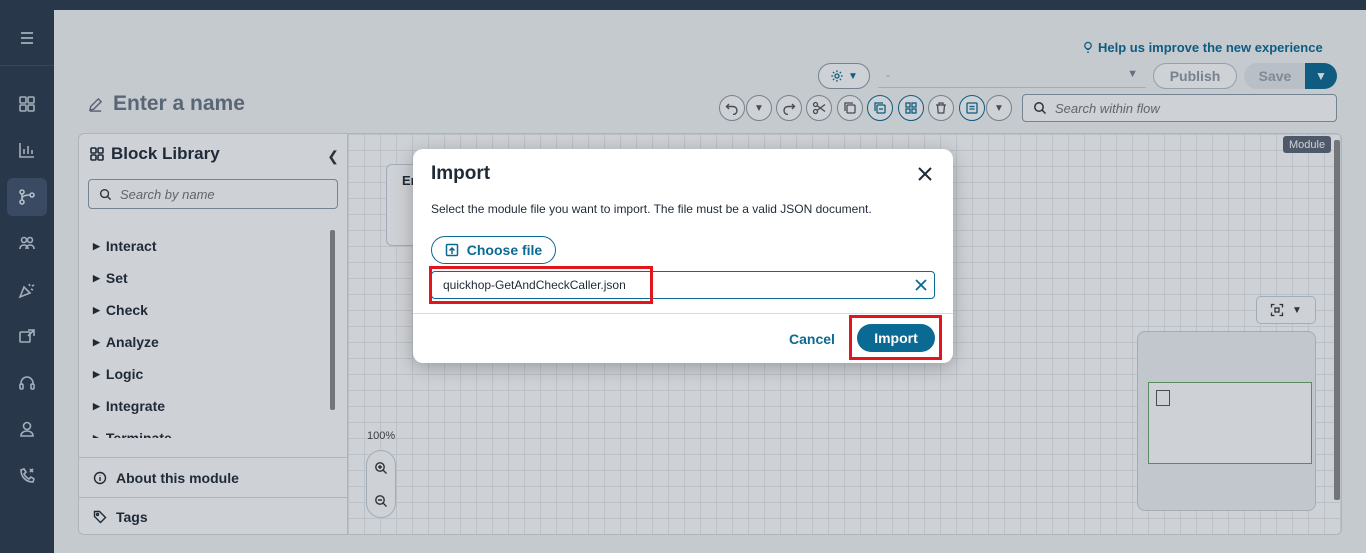 The height and width of the screenshot is (553, 1366). I want to click on upload-icon, so click(452, 250).